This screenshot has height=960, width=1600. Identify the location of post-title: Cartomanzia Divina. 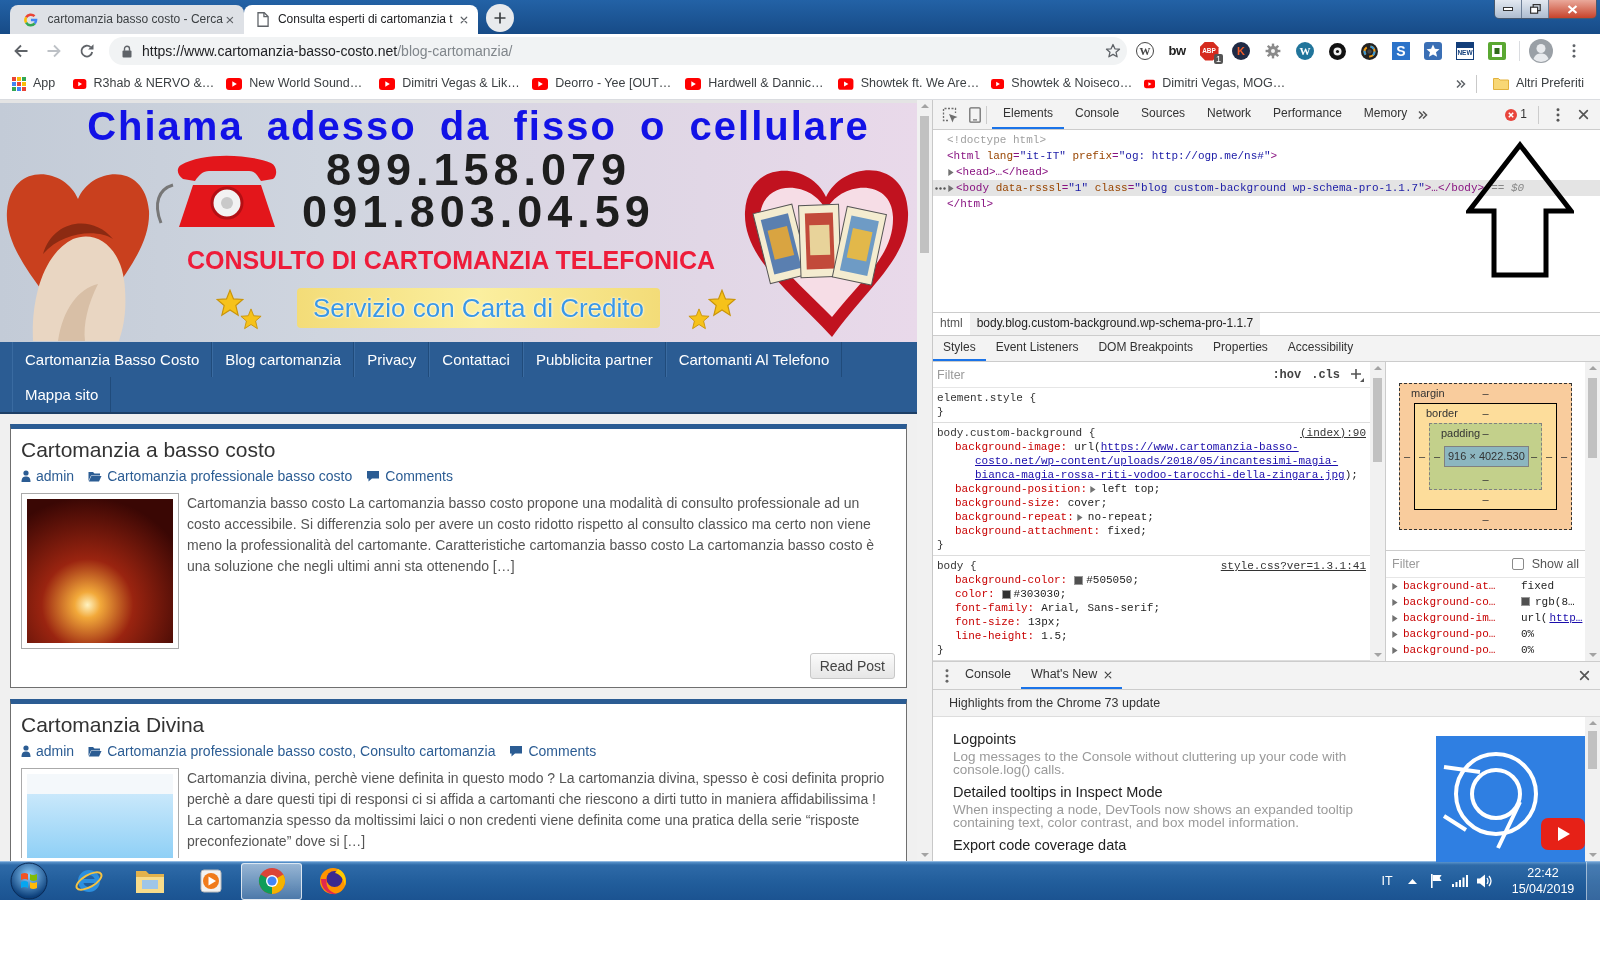
(113, 725).